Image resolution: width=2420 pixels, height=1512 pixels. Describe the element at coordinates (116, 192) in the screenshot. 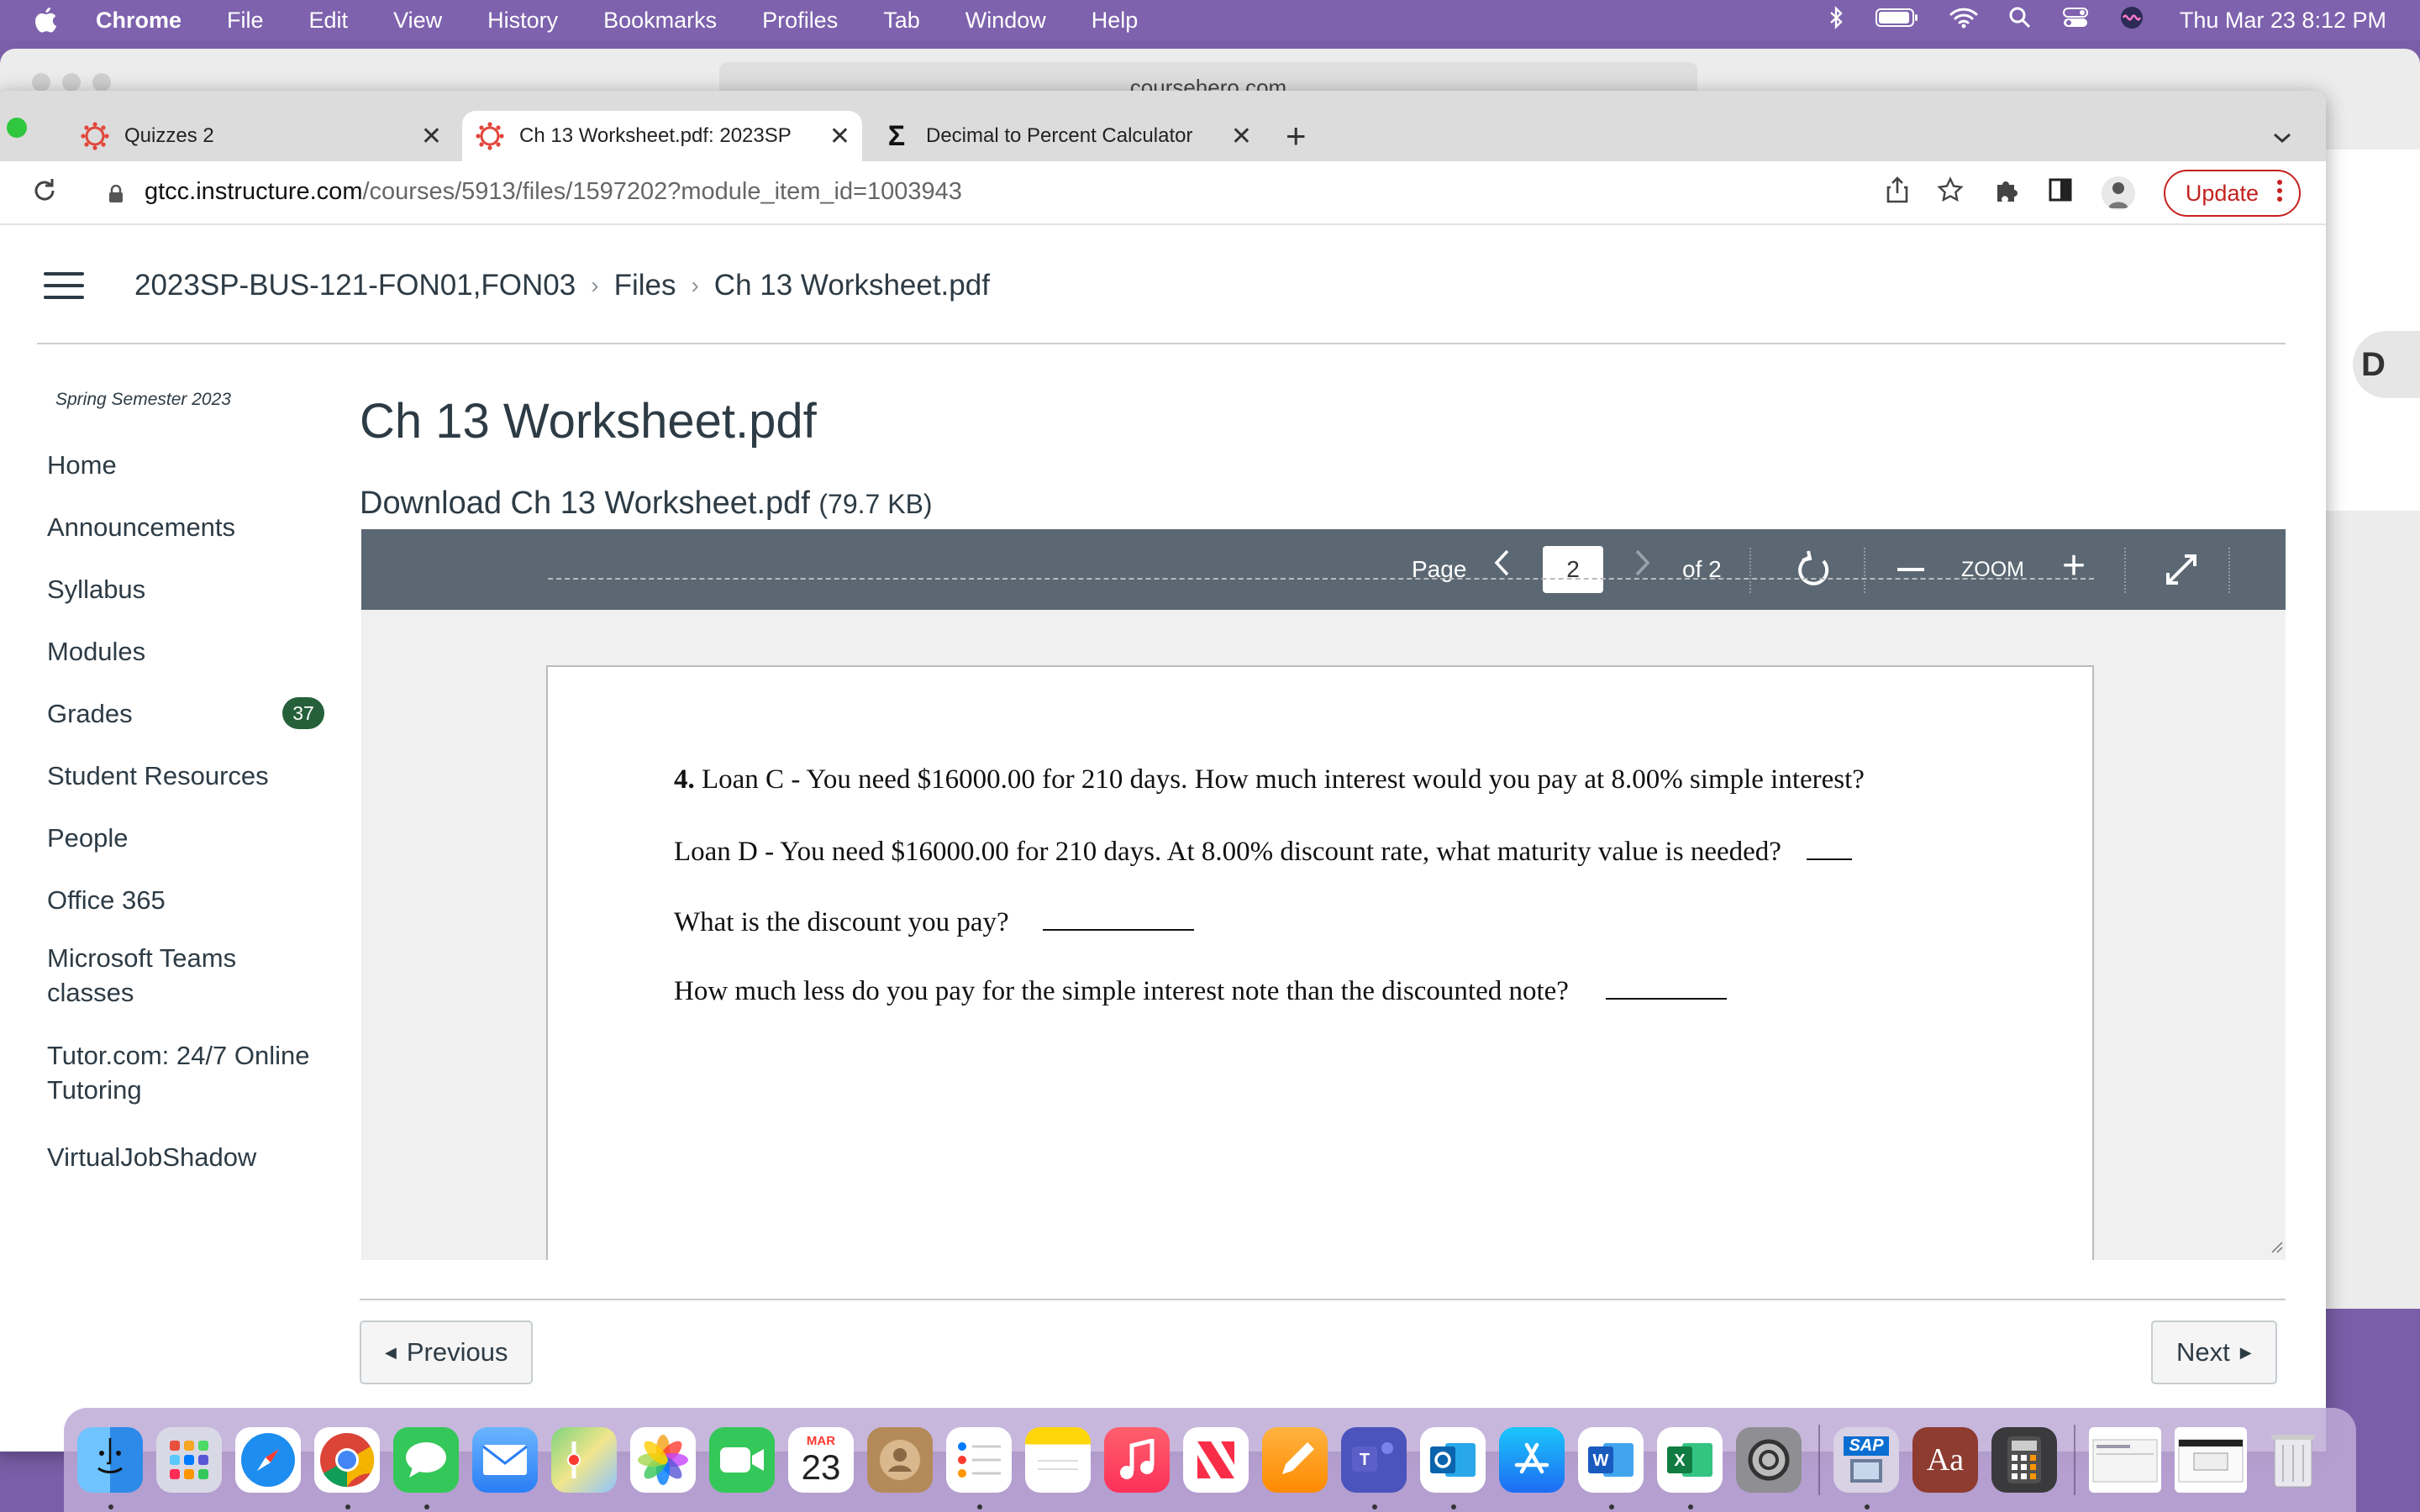

I see `lock-icon` at that location.